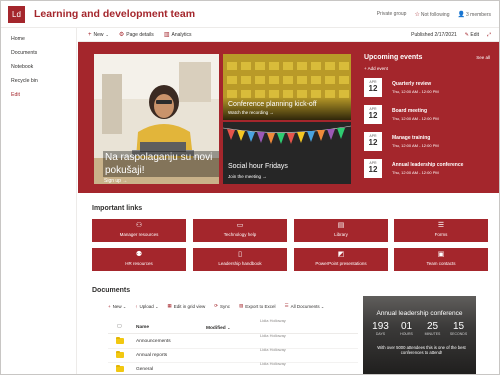  What do you see at coordinates (144, 369) in the screenshot?
I see `row-name: General` at bounding box center [144, 369].